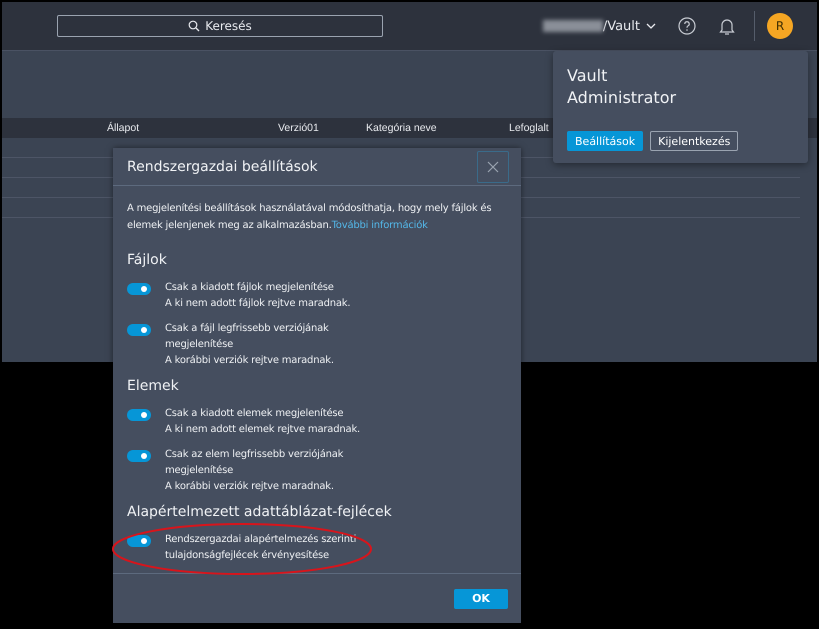 The height and width of the screenshot is (629, 819). I want to click on column-header: Lefoglalt, so click(529, 128).